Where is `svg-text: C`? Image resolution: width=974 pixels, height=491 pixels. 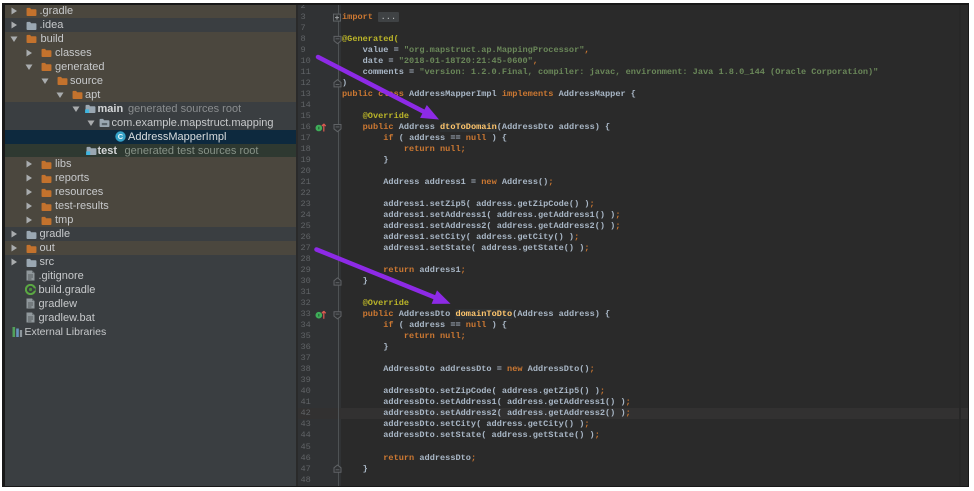
svg-text: C is located at coordinates (120, 136).